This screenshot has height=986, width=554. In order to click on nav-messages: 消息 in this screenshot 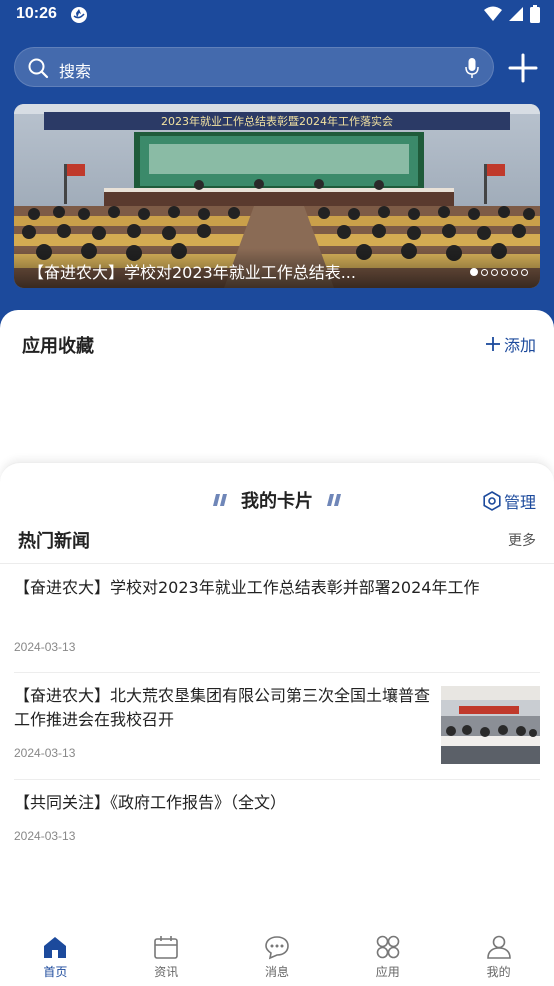, I will do `click(277, 957)`.